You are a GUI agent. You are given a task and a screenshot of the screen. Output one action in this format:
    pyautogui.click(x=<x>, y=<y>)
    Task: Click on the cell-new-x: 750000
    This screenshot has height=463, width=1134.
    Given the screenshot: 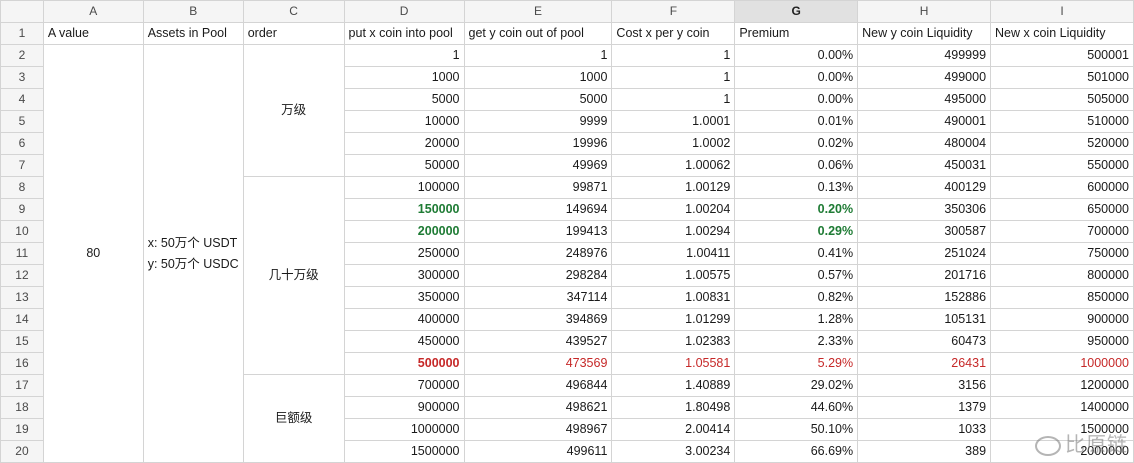 What is the action you would take?
    pyautogui.click(x=1062, y=253)
    